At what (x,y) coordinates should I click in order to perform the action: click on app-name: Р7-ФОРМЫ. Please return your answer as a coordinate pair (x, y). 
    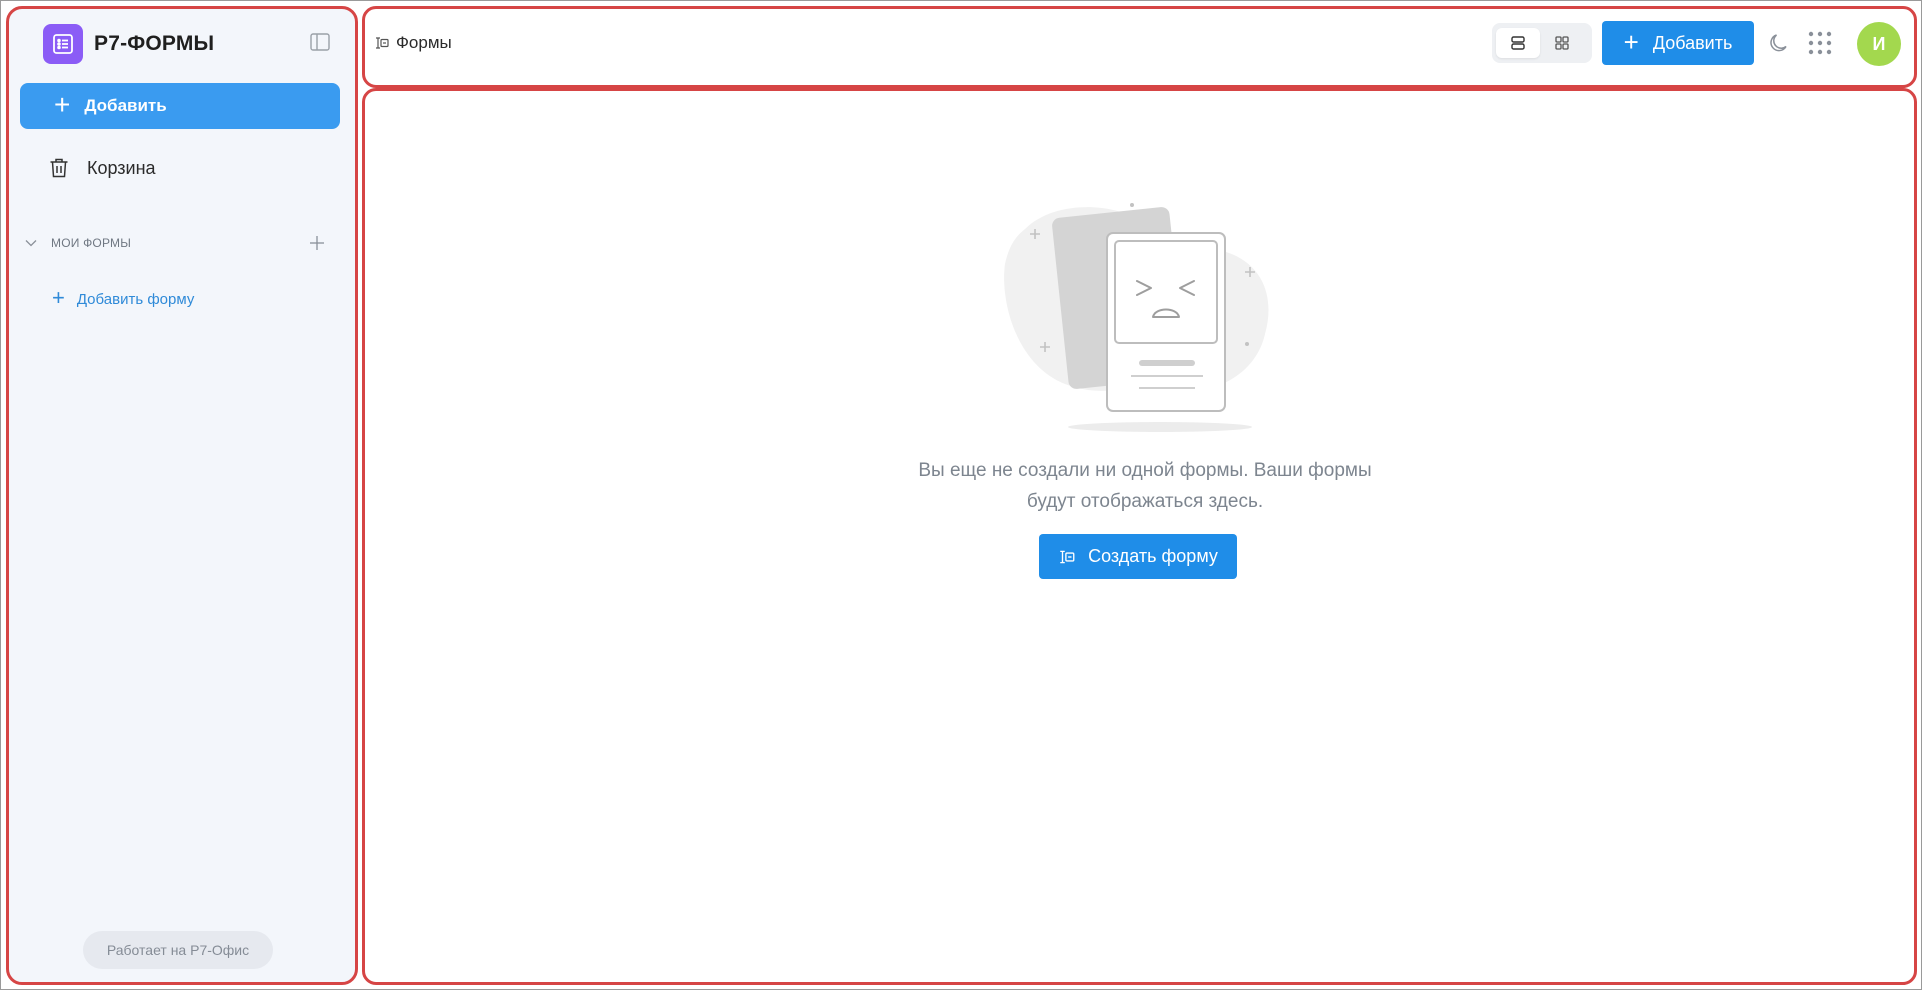
    Looking at the image, I should click on (154, 43).